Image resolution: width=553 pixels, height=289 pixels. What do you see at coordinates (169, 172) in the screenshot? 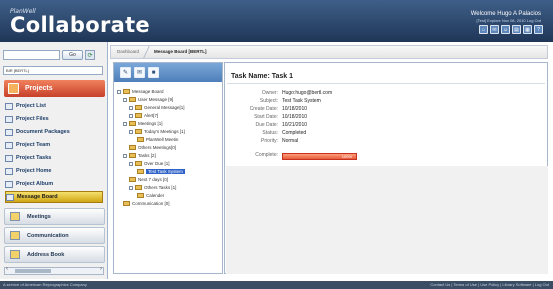
I see `tree-node-selected: Test Task System` at bounding box center [169, 172].